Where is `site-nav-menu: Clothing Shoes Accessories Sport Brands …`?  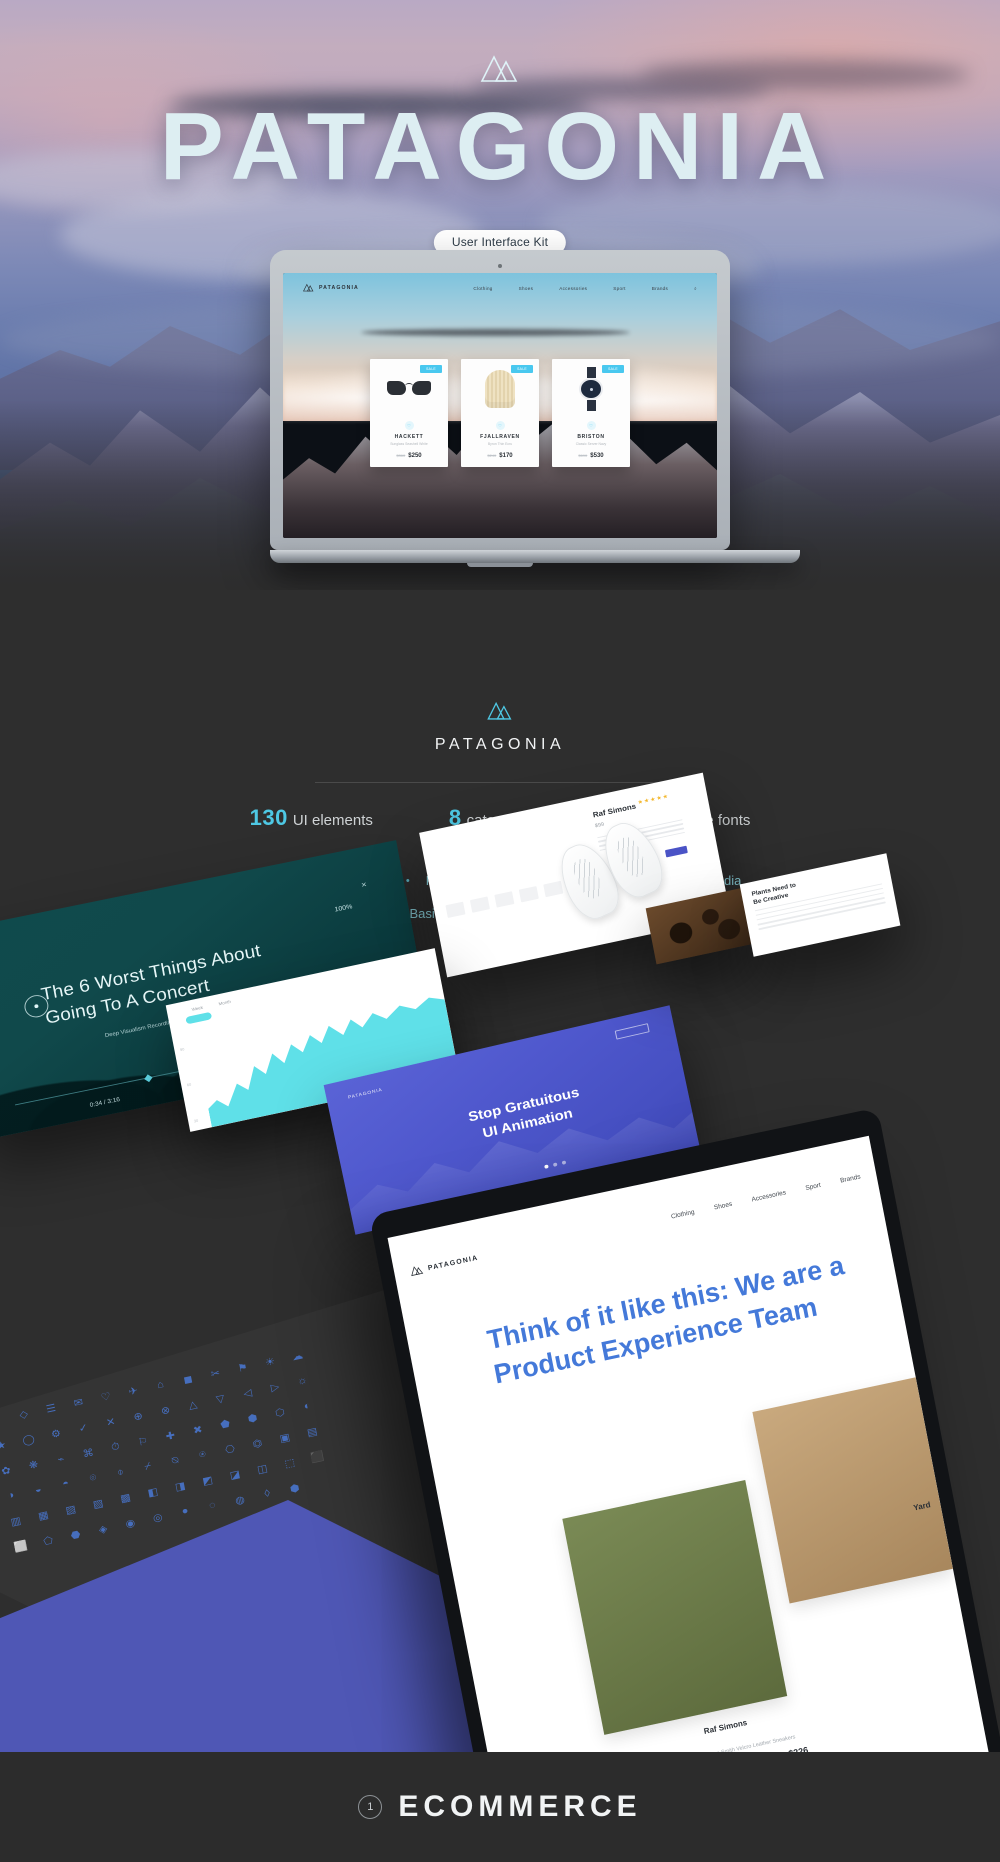 site-nav-menu: Clothing Shoes Accessories Sport Brands … is located at coordinates (585, 288).